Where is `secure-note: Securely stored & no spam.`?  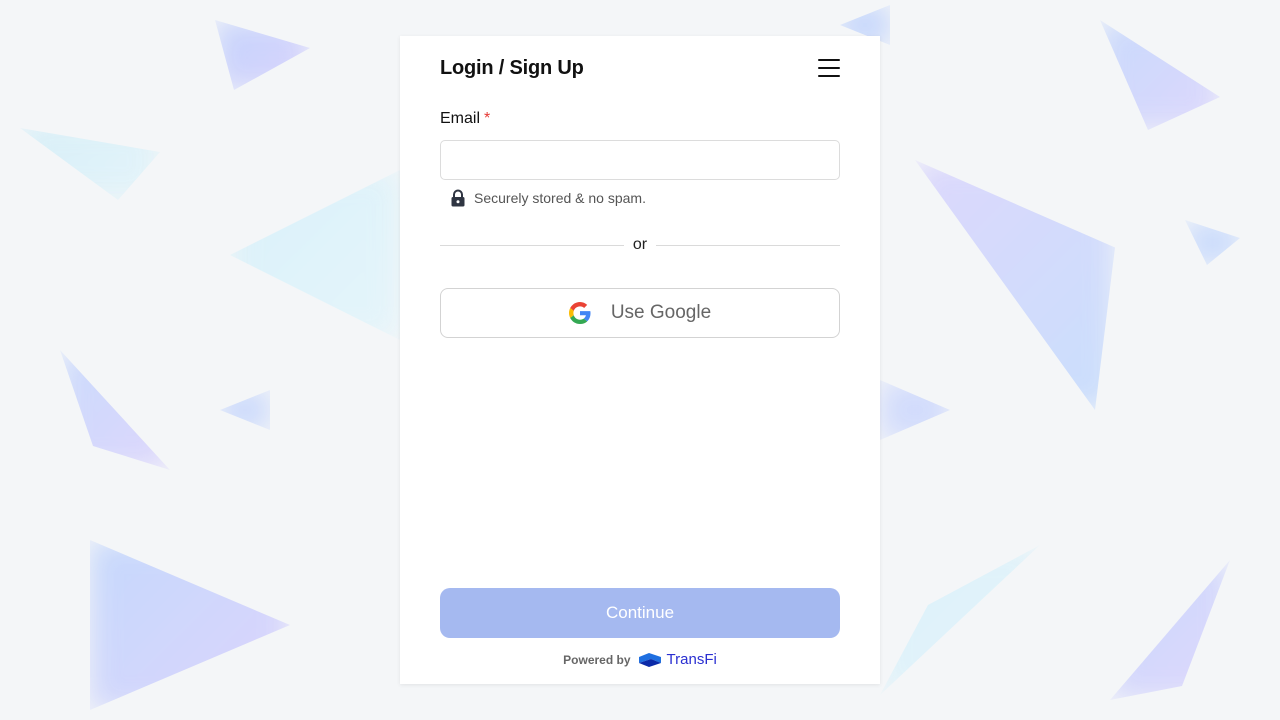
secure-note: Securely stored & no spam. is located at coordinates (548, 198).